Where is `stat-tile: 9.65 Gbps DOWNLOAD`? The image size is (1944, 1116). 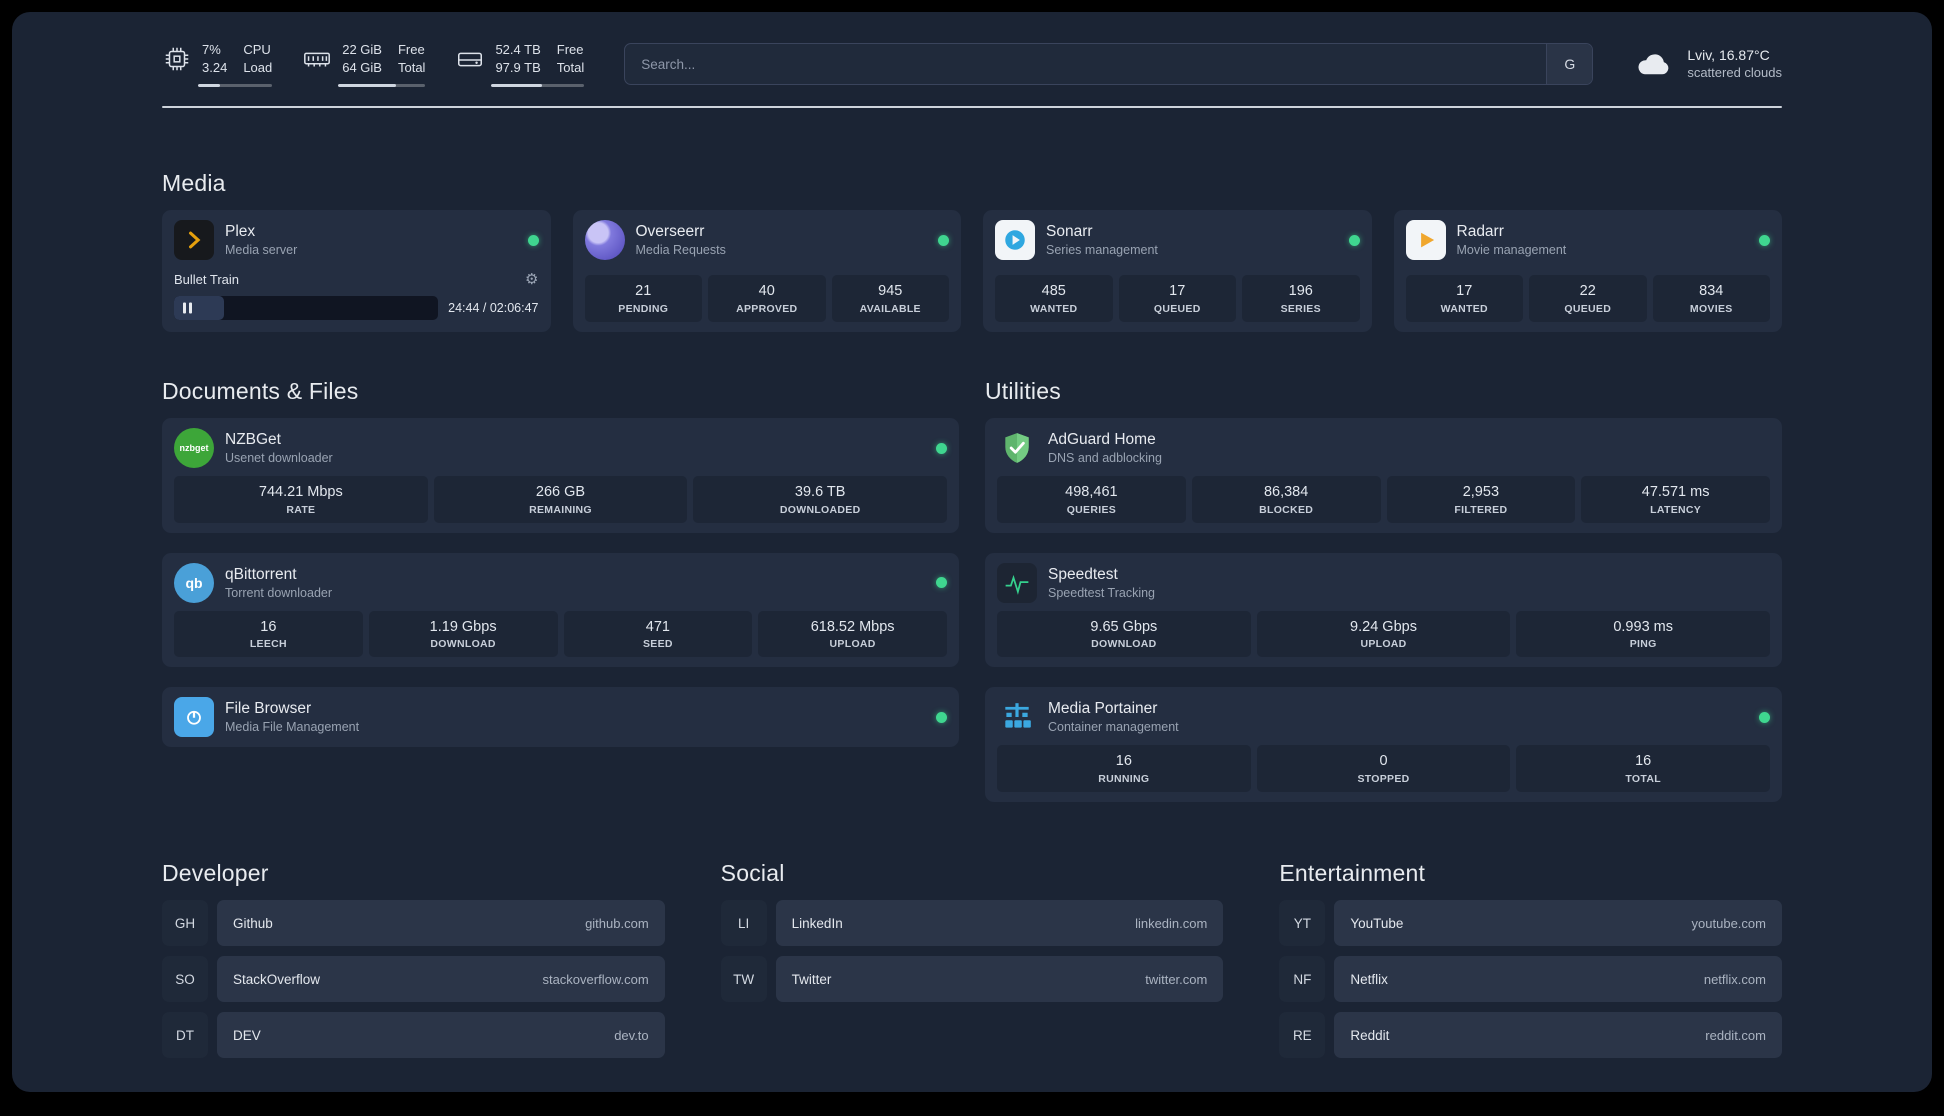
stat-tile: 9.65 Gbps DOWNLOAD is located at coordinates (1124, 634).